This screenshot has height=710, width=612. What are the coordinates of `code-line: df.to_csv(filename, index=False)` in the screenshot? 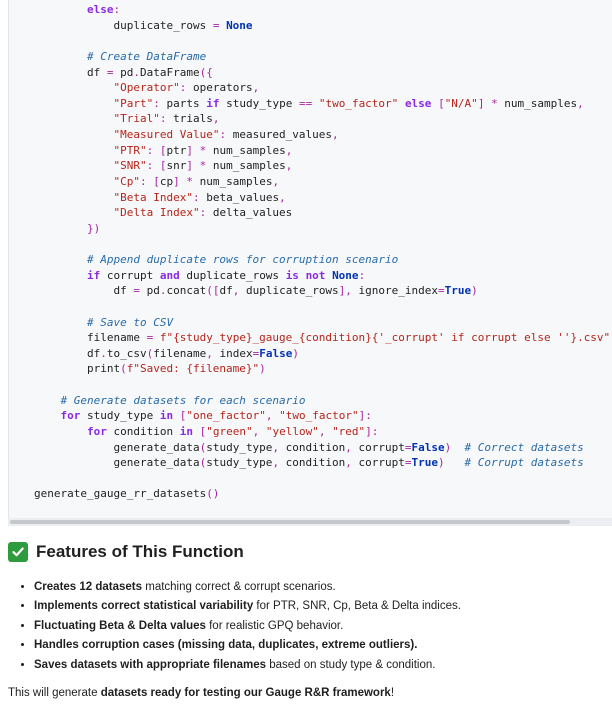 It's located at (166, 353).